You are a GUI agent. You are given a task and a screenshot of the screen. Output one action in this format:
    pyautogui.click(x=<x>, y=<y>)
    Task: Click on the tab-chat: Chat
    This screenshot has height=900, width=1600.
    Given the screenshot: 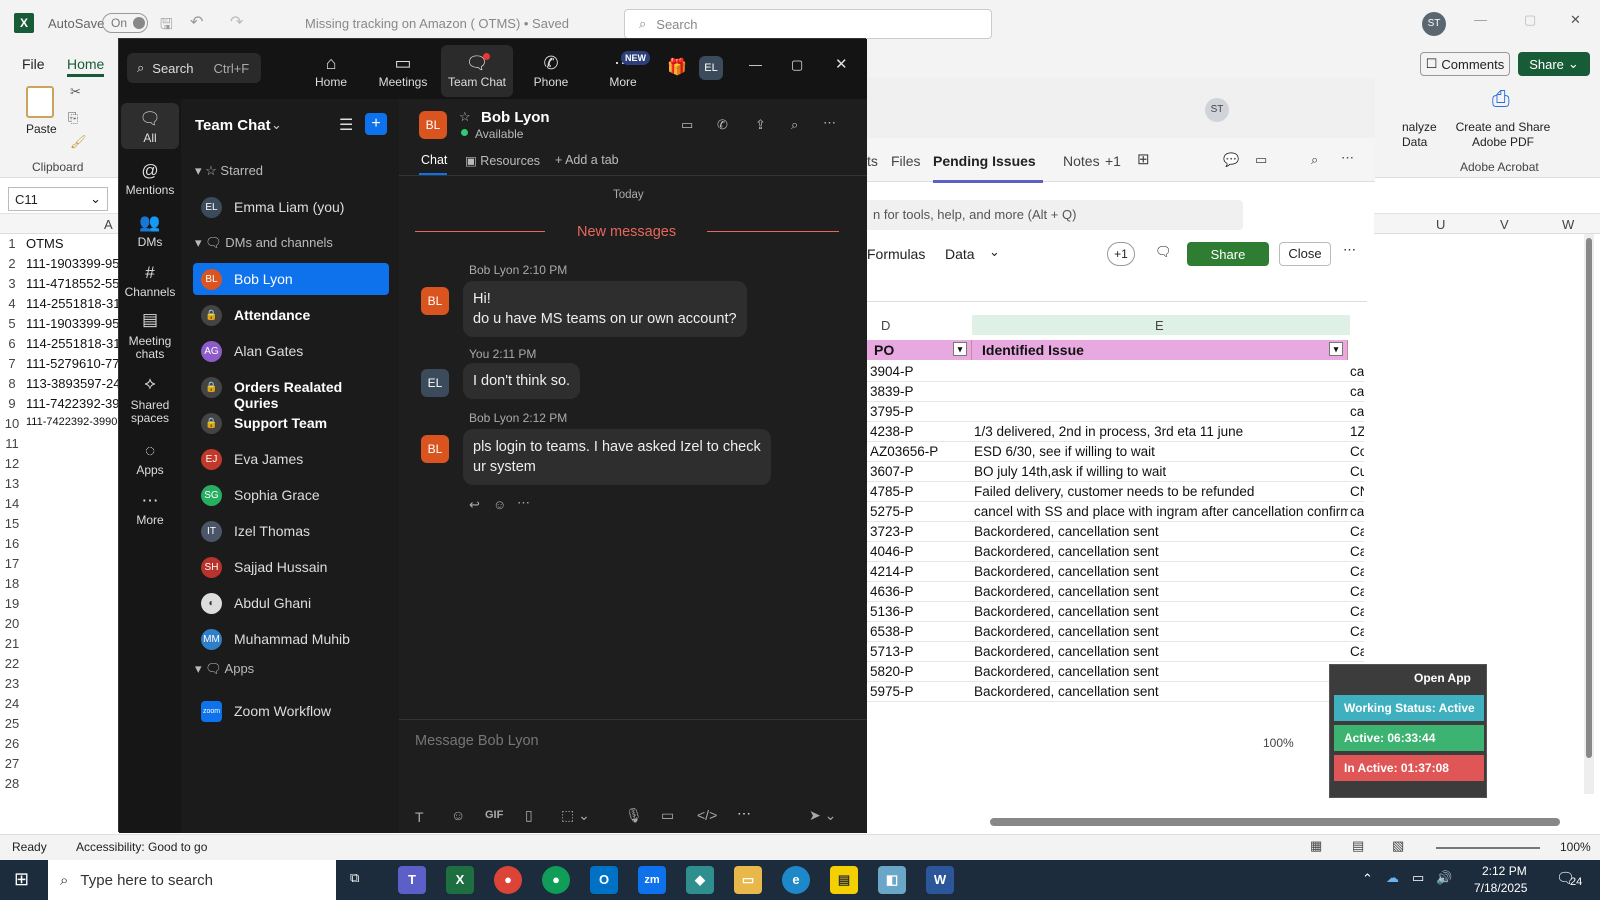 What is the action you would take?
    pyautogui.click(x=434, y=160)
    